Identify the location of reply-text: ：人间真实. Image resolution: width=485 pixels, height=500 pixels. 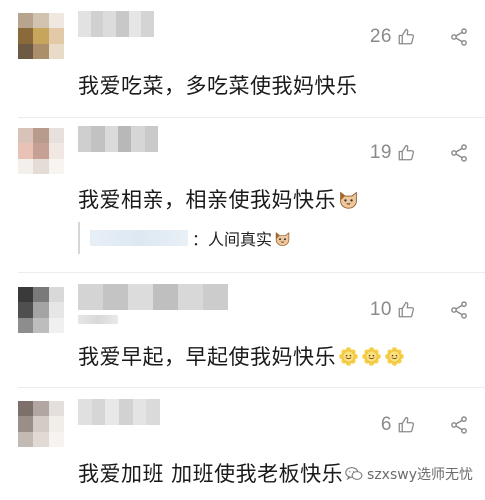
(241, 238).